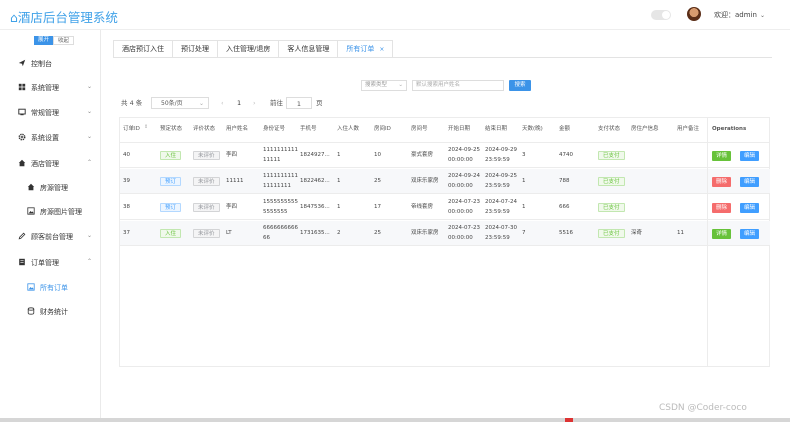  What do you see at coordinates (31, 311) in the screenshot?
I see `database-icon` at bounding box center [31, 311].